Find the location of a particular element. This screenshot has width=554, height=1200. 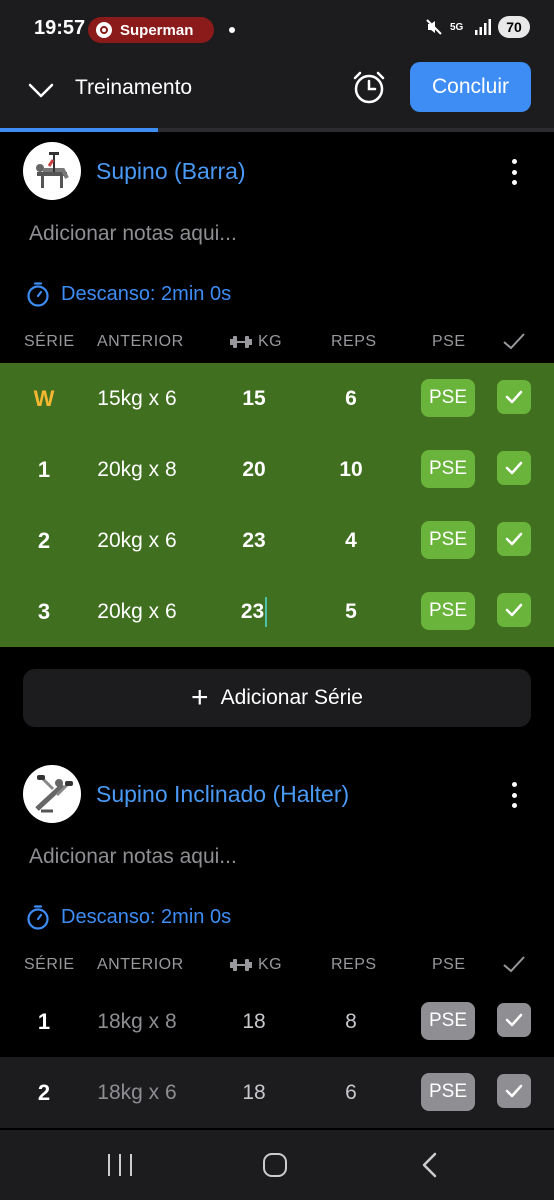

system-navigation-bar is located at coordinates (277, 1165).